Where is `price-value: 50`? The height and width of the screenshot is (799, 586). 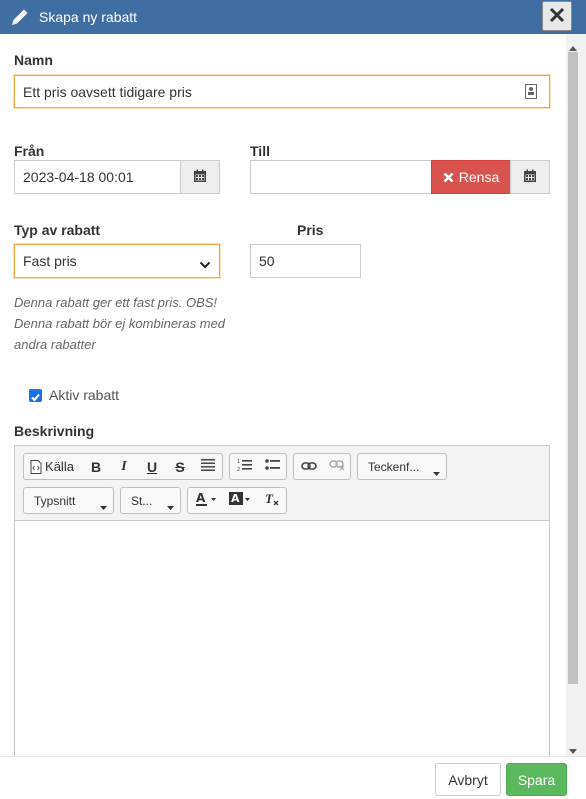 price-value: 50 is located at coordinates (267, 261).